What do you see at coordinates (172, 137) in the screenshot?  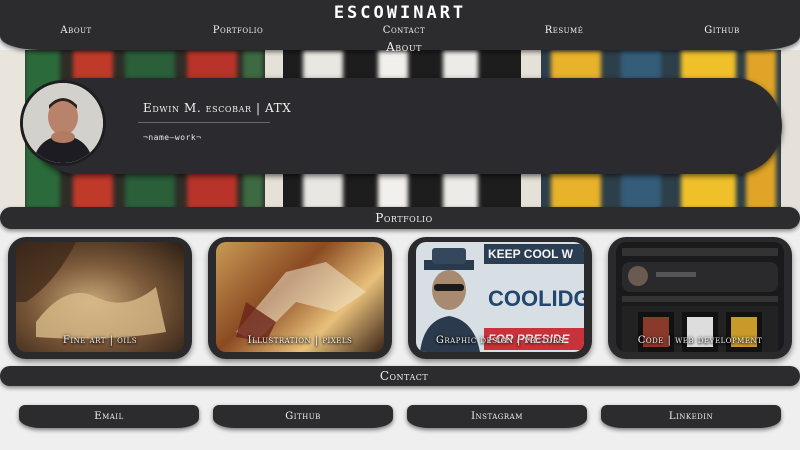 I see `profile-tagline: ¬name—work¬` at bounding box center [172, 137].